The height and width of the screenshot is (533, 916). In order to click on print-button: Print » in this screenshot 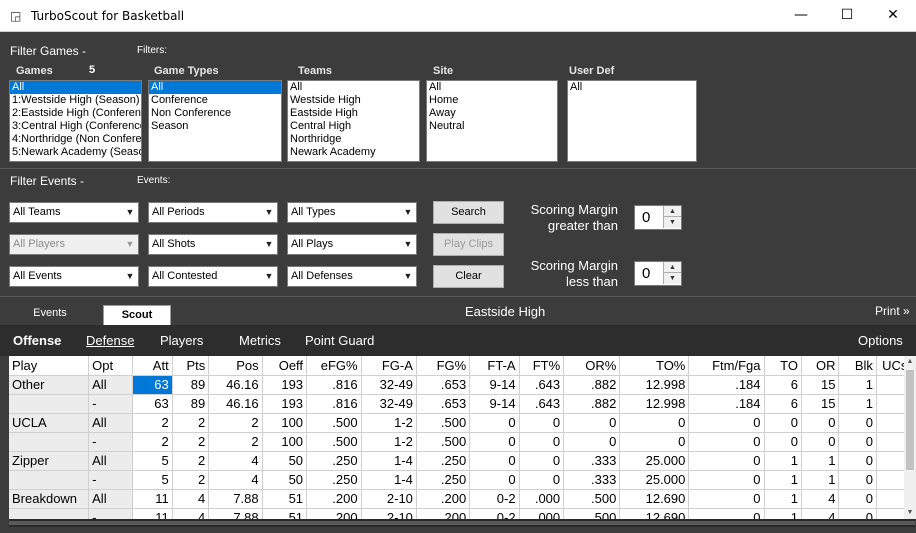, I will do `click(892, 311)`.